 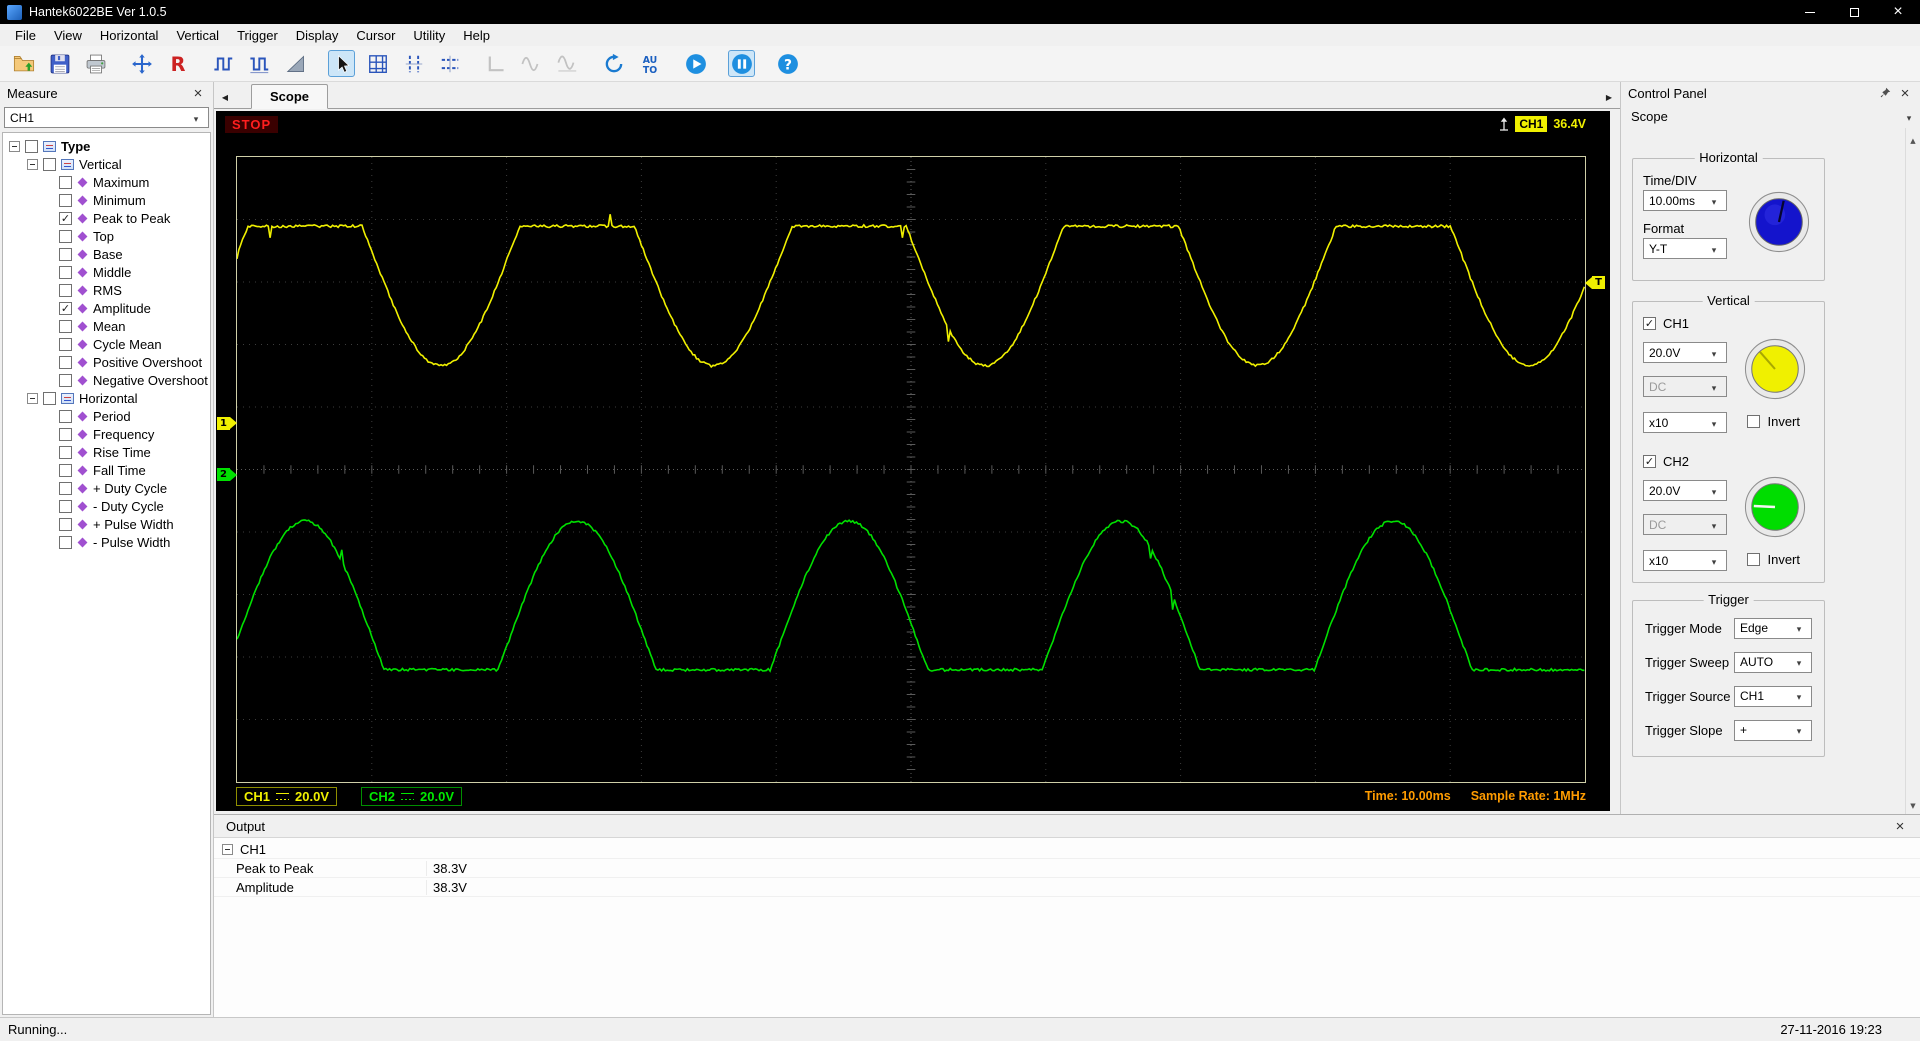 What do you see at coordinates (106, 452) in the screenshot?
I see `tree-item: Rise Time` at bounding box center [106, 452].